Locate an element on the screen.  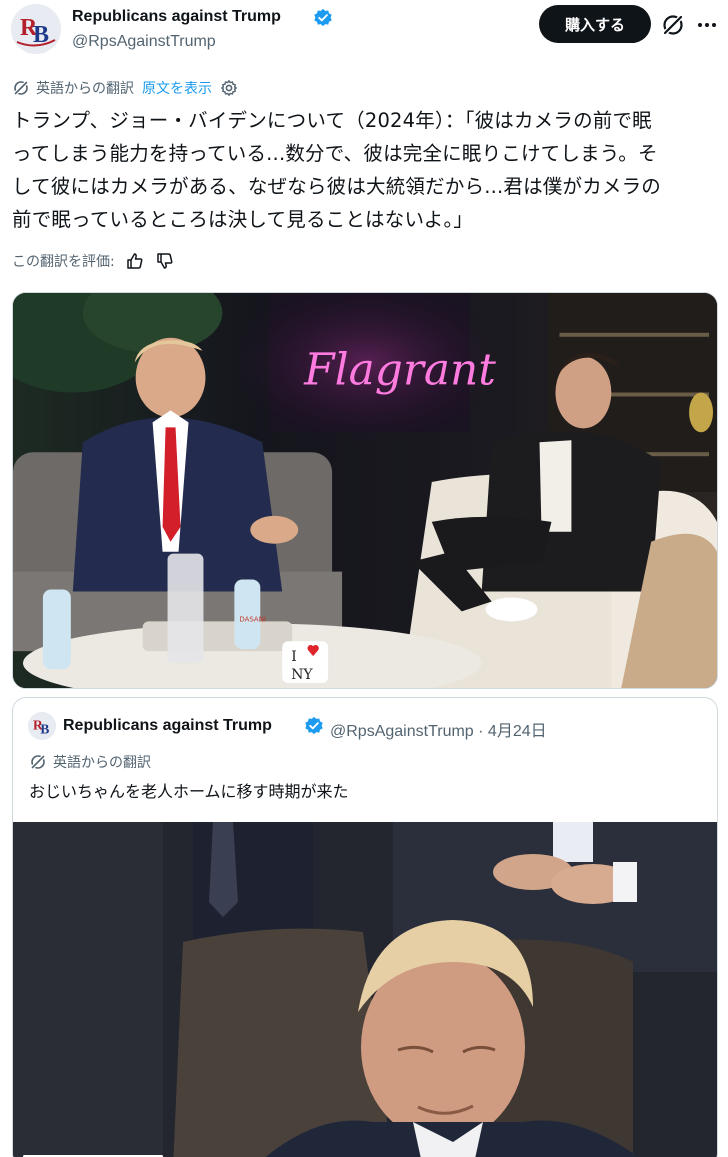
rate-translation-label: この翻訳を評価: is located at coordinates (63, 262).